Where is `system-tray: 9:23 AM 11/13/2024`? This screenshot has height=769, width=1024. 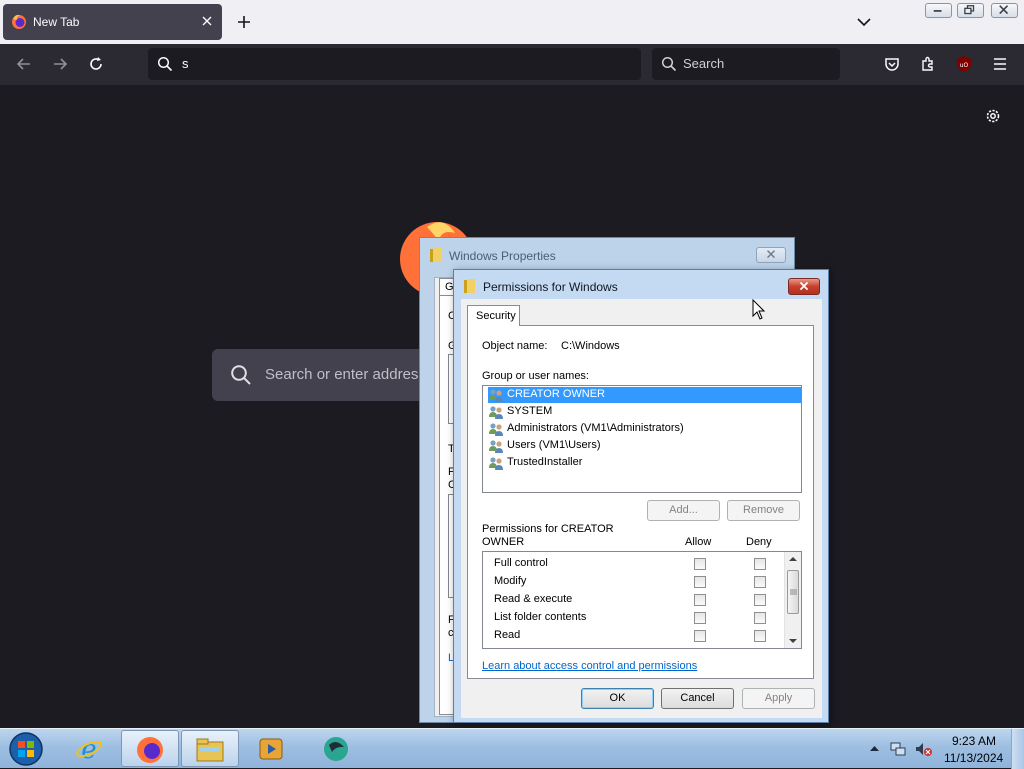 system-tray: 9:23 AM 11/13/2024 is located at coordinates (943, 749).